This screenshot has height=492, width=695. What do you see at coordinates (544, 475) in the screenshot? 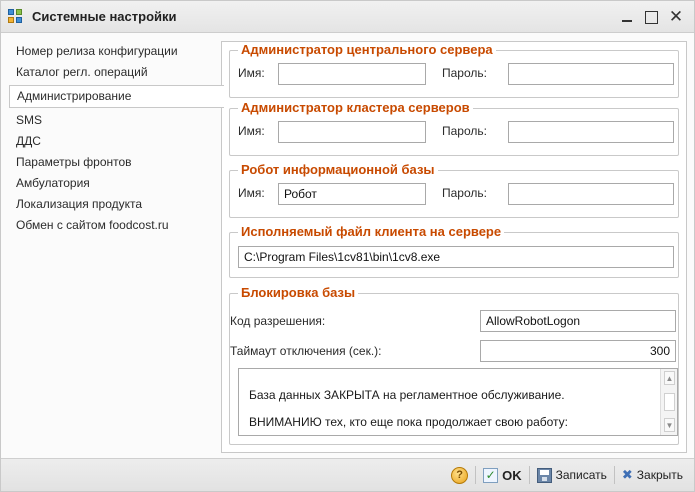
I see `save-icon` at bounding box center [544, 475].